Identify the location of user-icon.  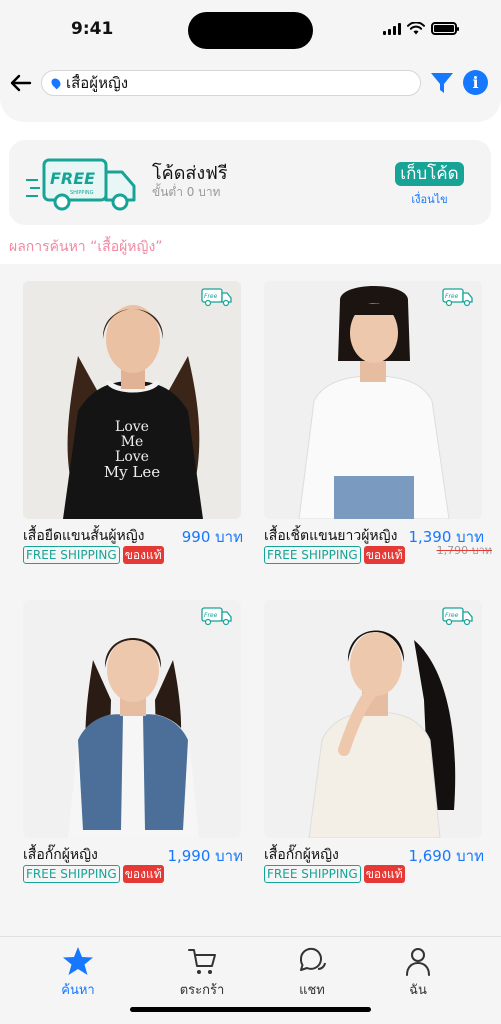
(418, 962).